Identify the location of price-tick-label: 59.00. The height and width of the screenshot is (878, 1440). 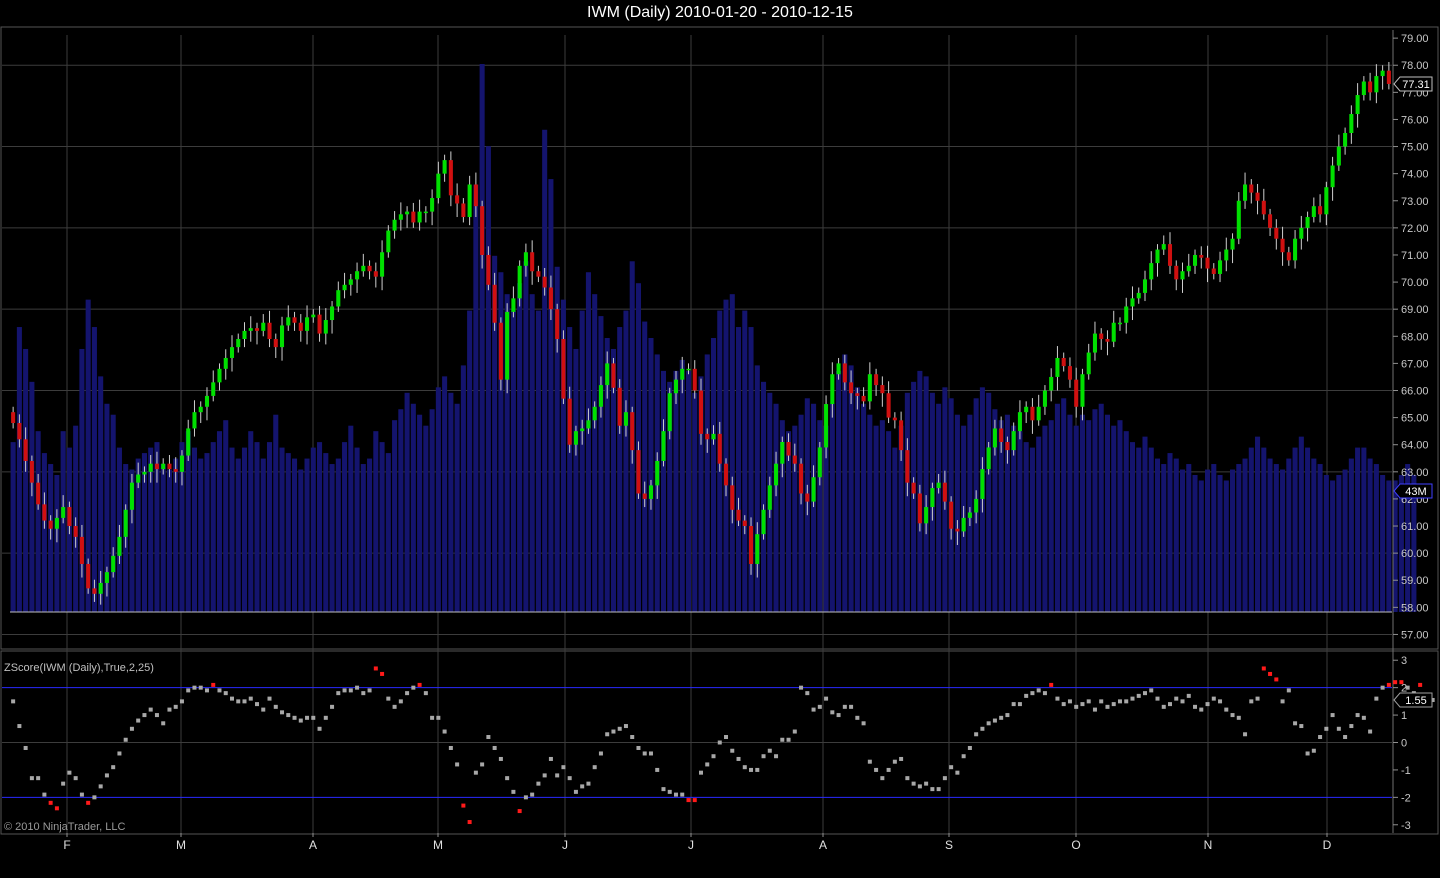
(1415, 581).